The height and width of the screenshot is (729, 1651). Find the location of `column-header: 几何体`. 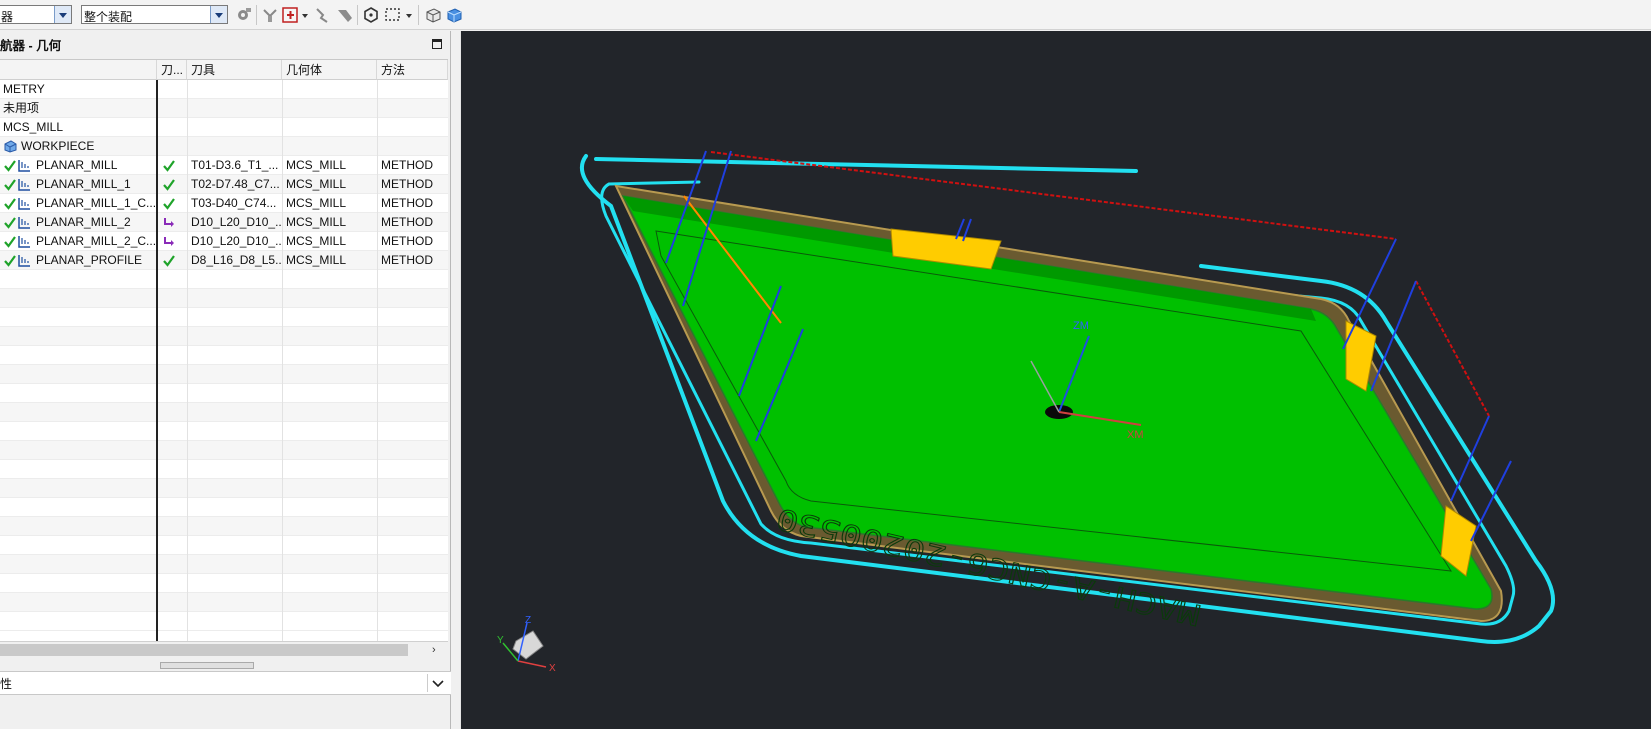

column-header: 几何体 is located at coordinates (329, 70).